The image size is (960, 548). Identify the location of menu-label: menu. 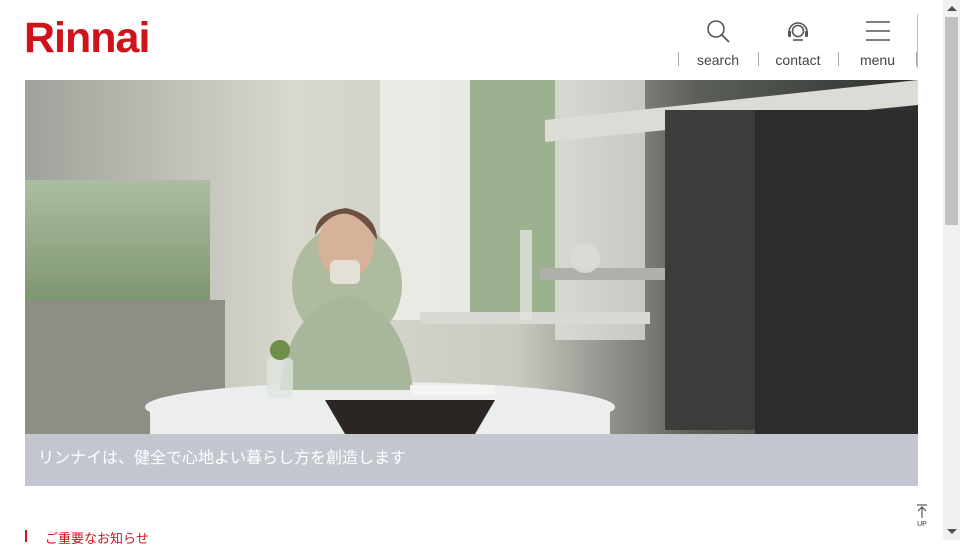
(877, 60).